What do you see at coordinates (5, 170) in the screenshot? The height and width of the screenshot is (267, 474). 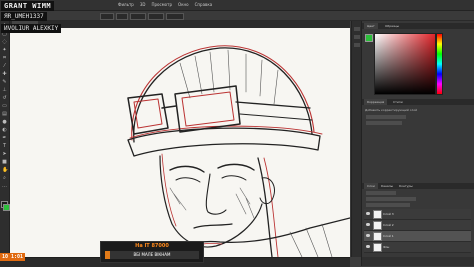 I see `hand-tool-icon: ✋` at bounding box center [5, 170].